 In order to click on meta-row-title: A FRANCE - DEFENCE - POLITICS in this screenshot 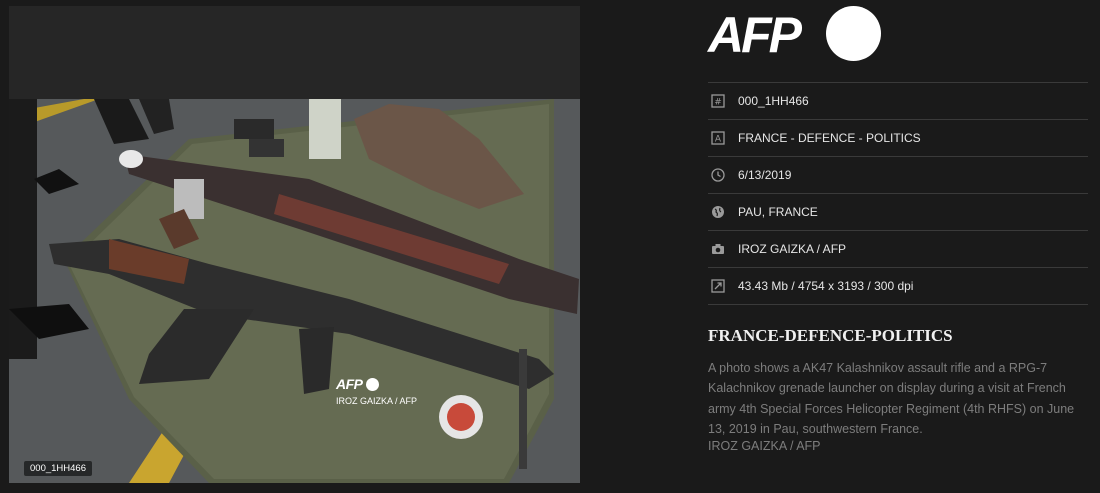, I will do `click(898, 137)`.